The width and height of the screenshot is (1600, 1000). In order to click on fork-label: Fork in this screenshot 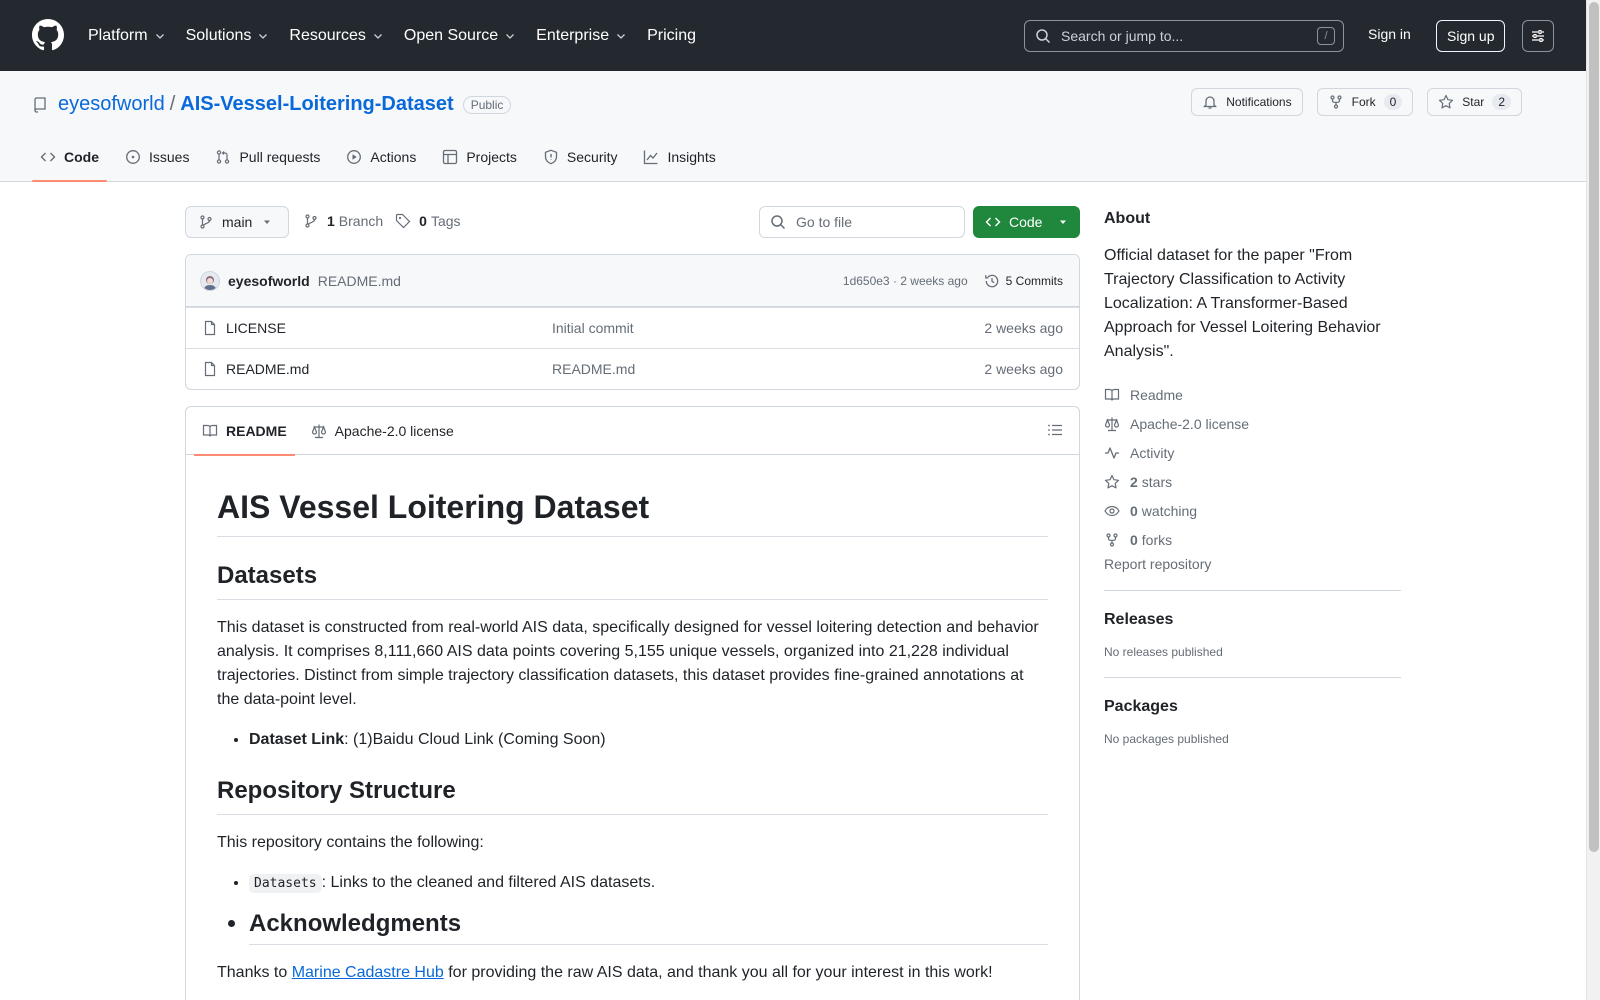, I will do `click(1363, 102)`.